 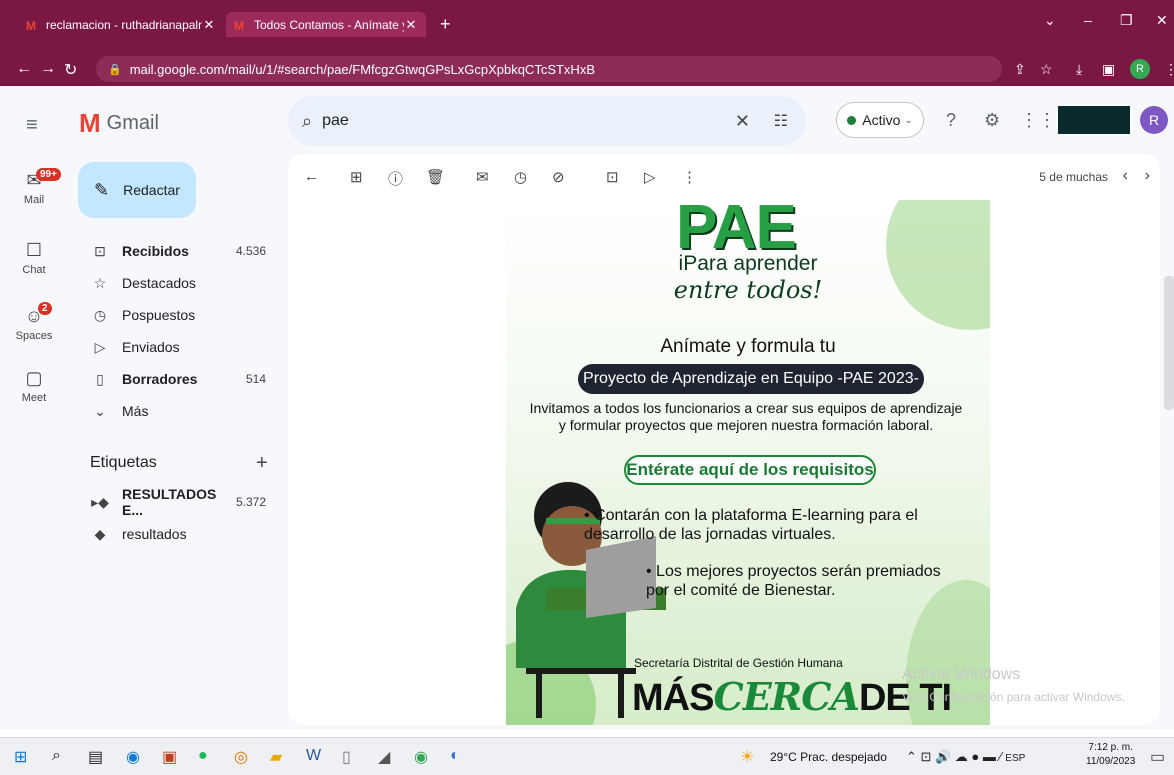 What do you see at coordinates (174, 251) in the screenshot?
I see `folder-inbox: ⊡ Recibidos 4.536` at bounding box center [174, 251].